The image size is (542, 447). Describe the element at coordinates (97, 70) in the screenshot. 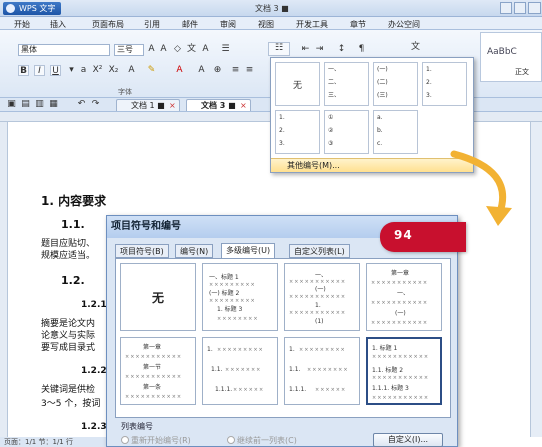

I see `superscript-icon: X²` at that location.